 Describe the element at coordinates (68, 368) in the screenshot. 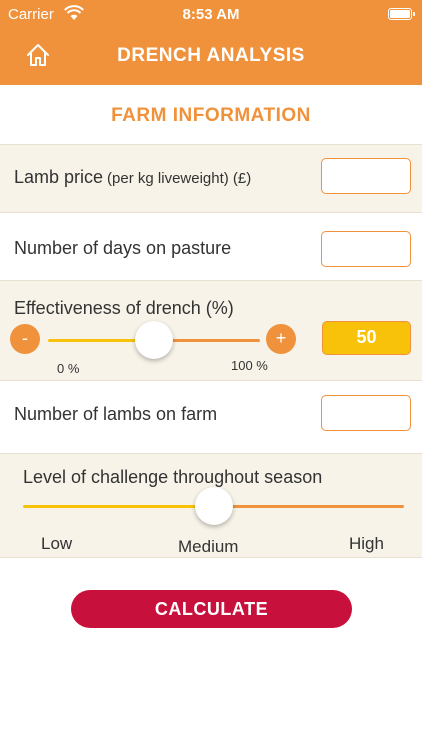

I see `min-percent-label: 0 %` at that location.